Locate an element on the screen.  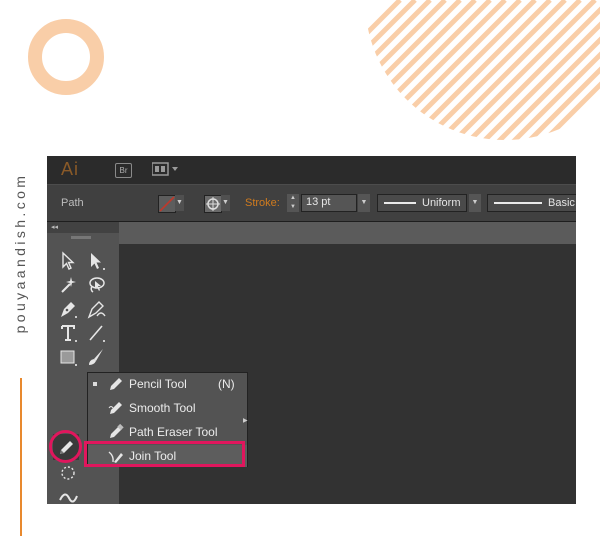
eraser-icon is located at coordinates (68, 473).